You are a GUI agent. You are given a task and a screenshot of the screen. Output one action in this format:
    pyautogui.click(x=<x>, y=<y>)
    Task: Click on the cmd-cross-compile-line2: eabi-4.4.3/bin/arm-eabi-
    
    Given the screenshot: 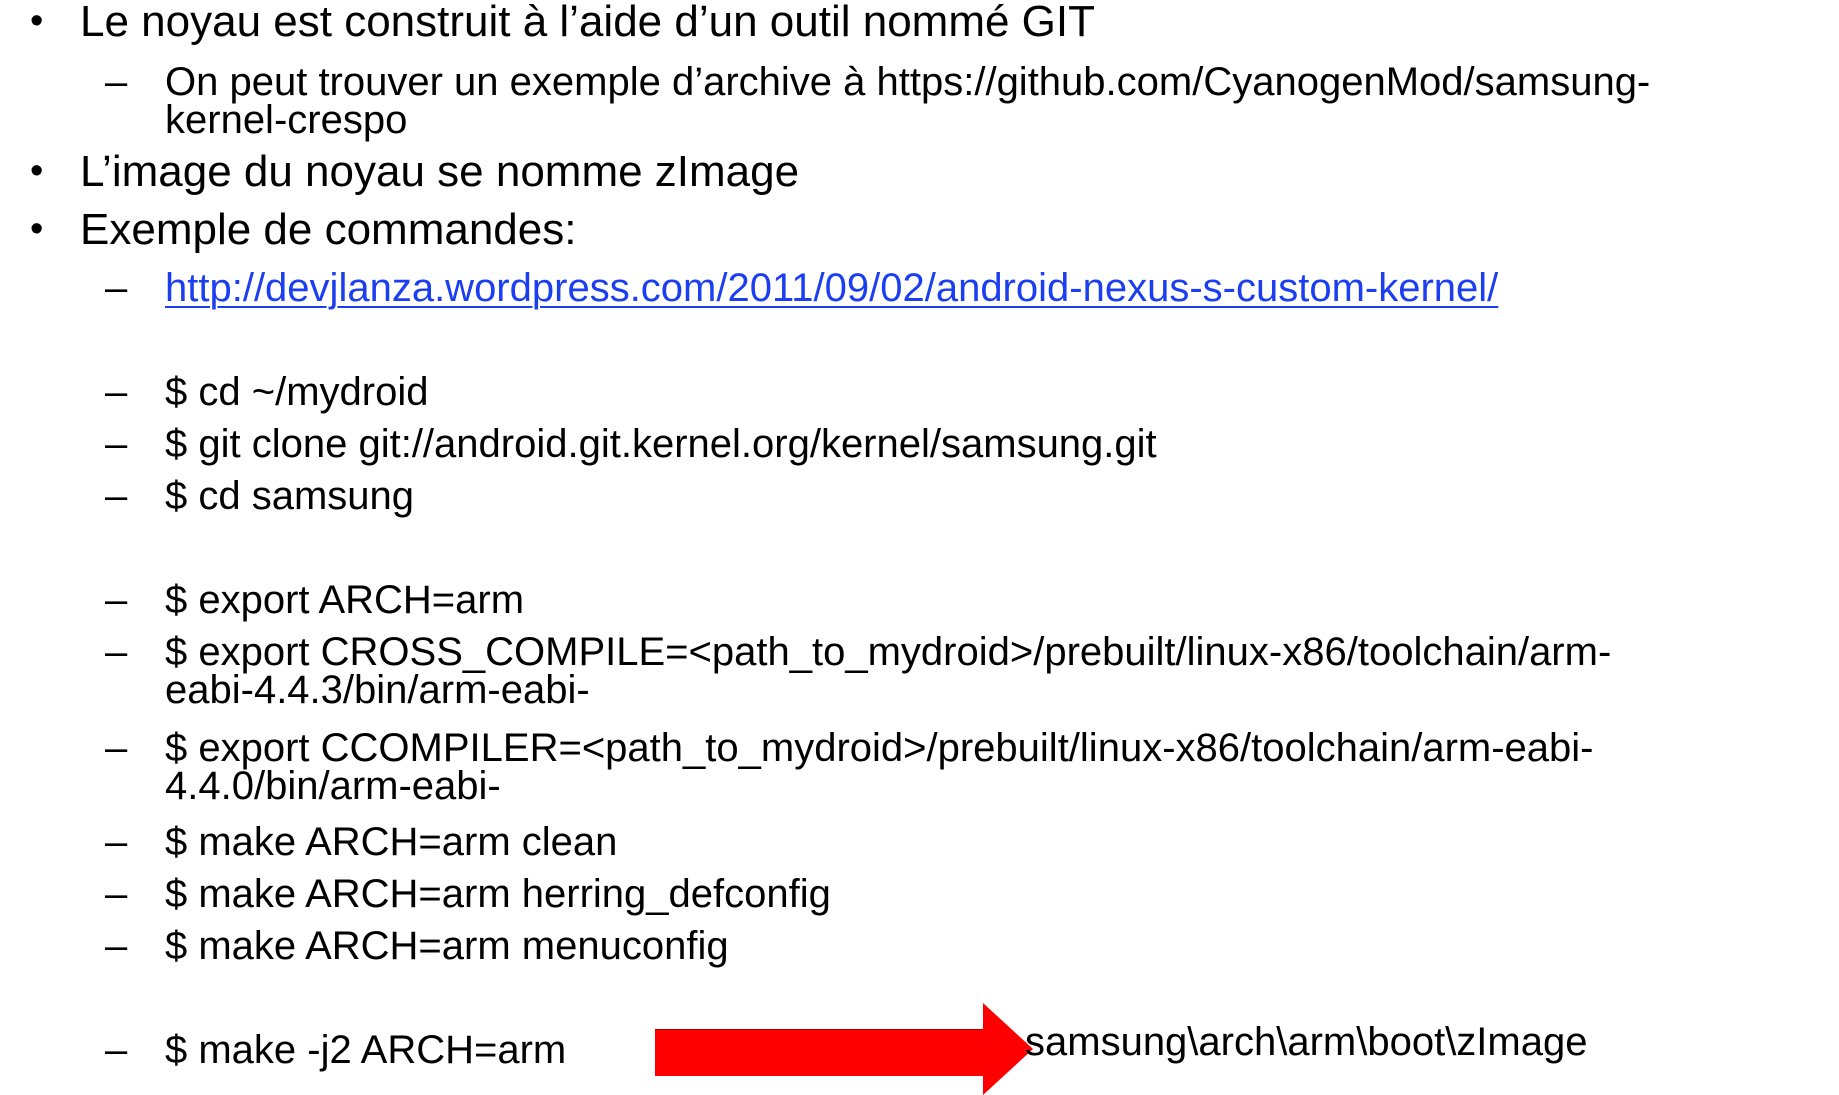 What is the action you would take?
    pyautogui.click(x=377, y=690)
    